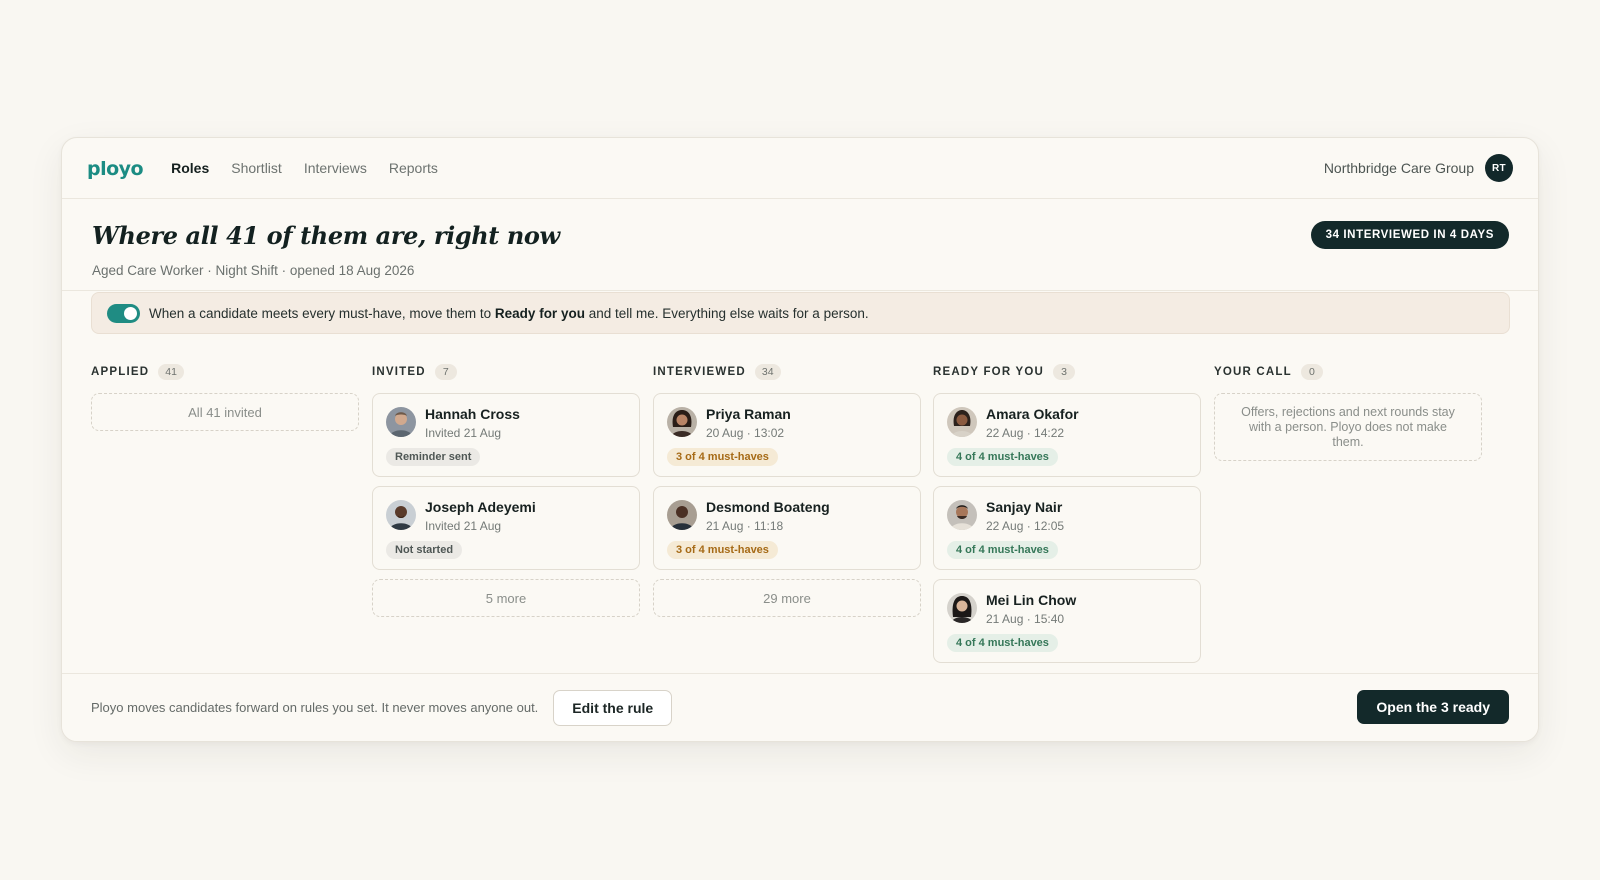 The width and height of the screenshot is (1600, 880). Describe the element at coordinates (115, 169) in the screenshot. I see `ployo-logo: ployo` at that location.